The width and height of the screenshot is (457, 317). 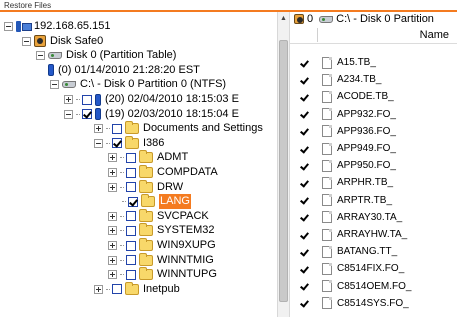 What do you see at coordinates (373, 234) in the screenshot?
I see `file-row: ARRAYHW.TA_` at bounding box center [373, 234].